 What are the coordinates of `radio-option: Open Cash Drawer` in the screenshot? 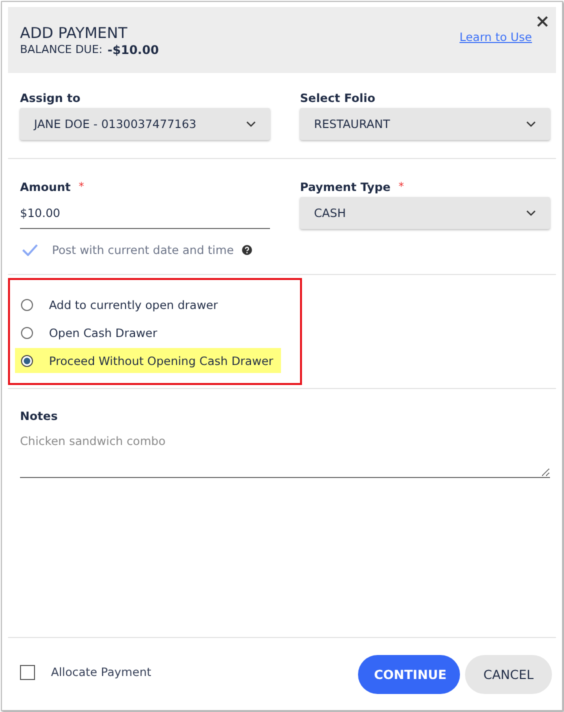 It's located at (90, 332).